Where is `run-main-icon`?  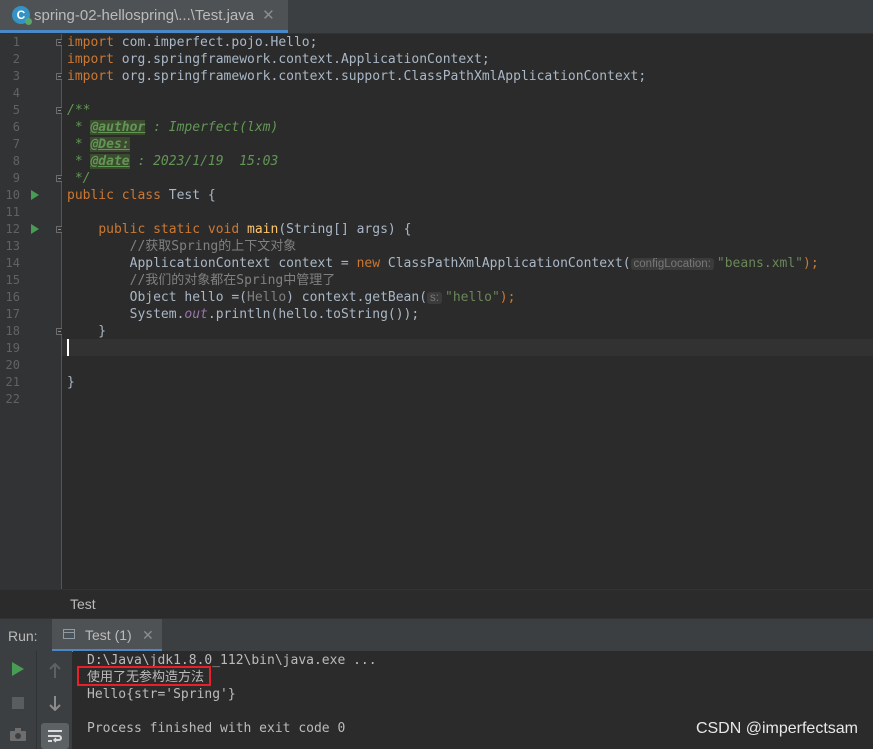 run-main-icon is located at coordinates (35, 229).